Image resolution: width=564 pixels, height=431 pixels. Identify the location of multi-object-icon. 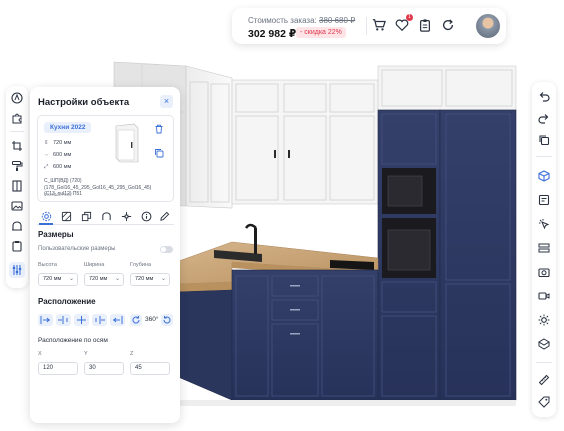
(544, 248).